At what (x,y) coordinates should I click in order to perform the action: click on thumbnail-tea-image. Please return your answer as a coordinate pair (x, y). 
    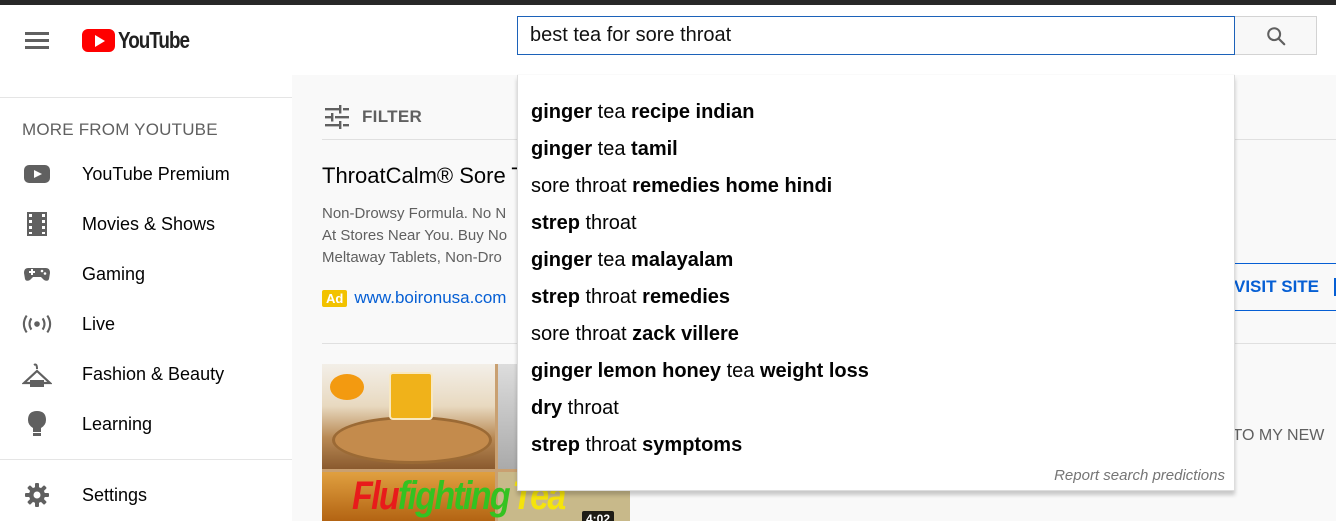
    Looking at the image, I should click on (408, 416).